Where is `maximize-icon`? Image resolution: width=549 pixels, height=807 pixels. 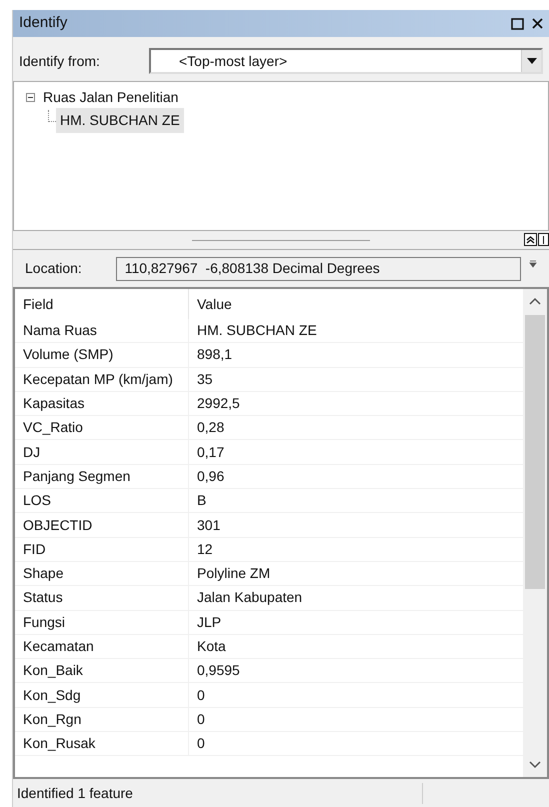 maximize-icon is located at coordinates (517, 24).